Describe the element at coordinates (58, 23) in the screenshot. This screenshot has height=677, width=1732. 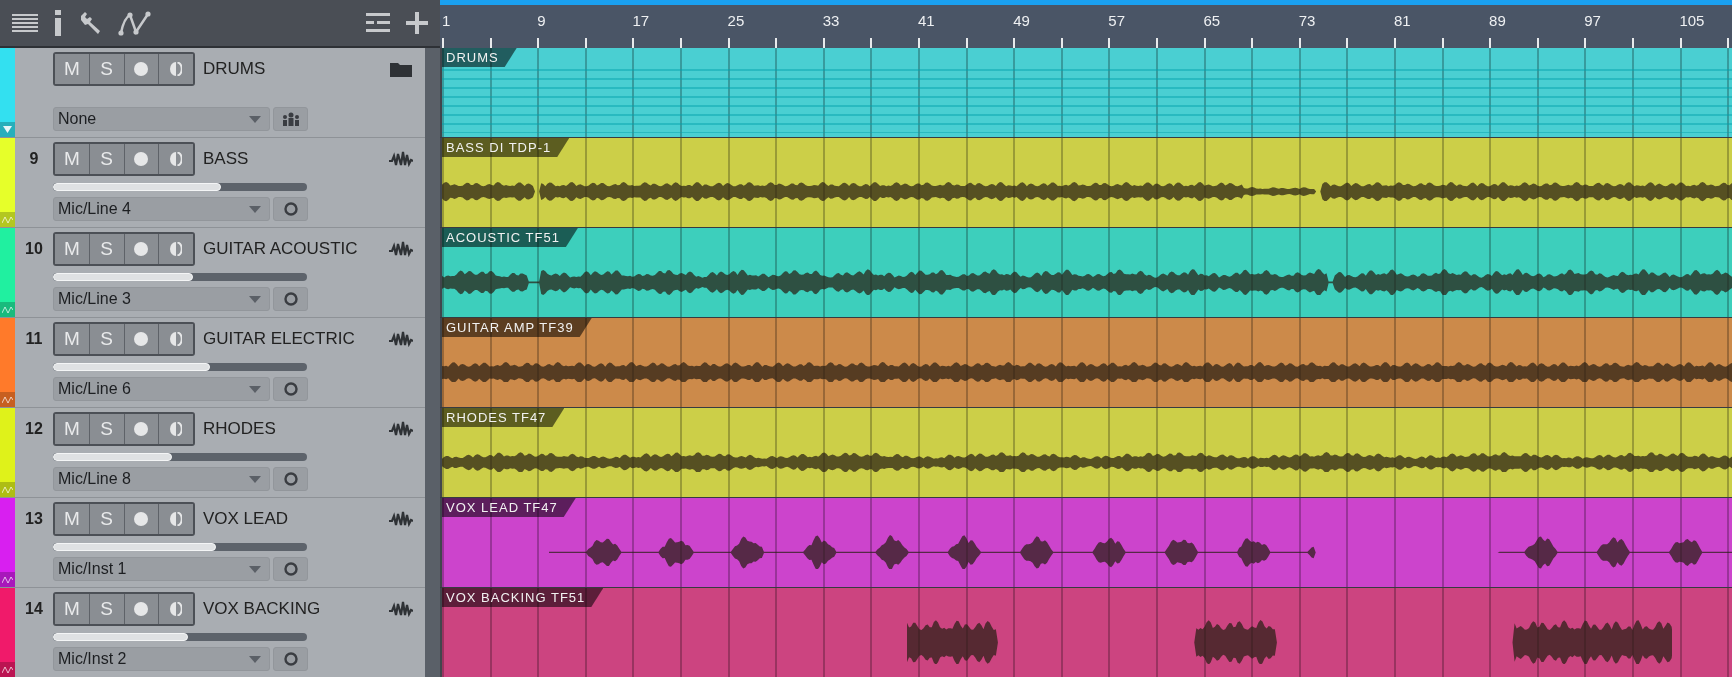
I see `info-icon` at that location.